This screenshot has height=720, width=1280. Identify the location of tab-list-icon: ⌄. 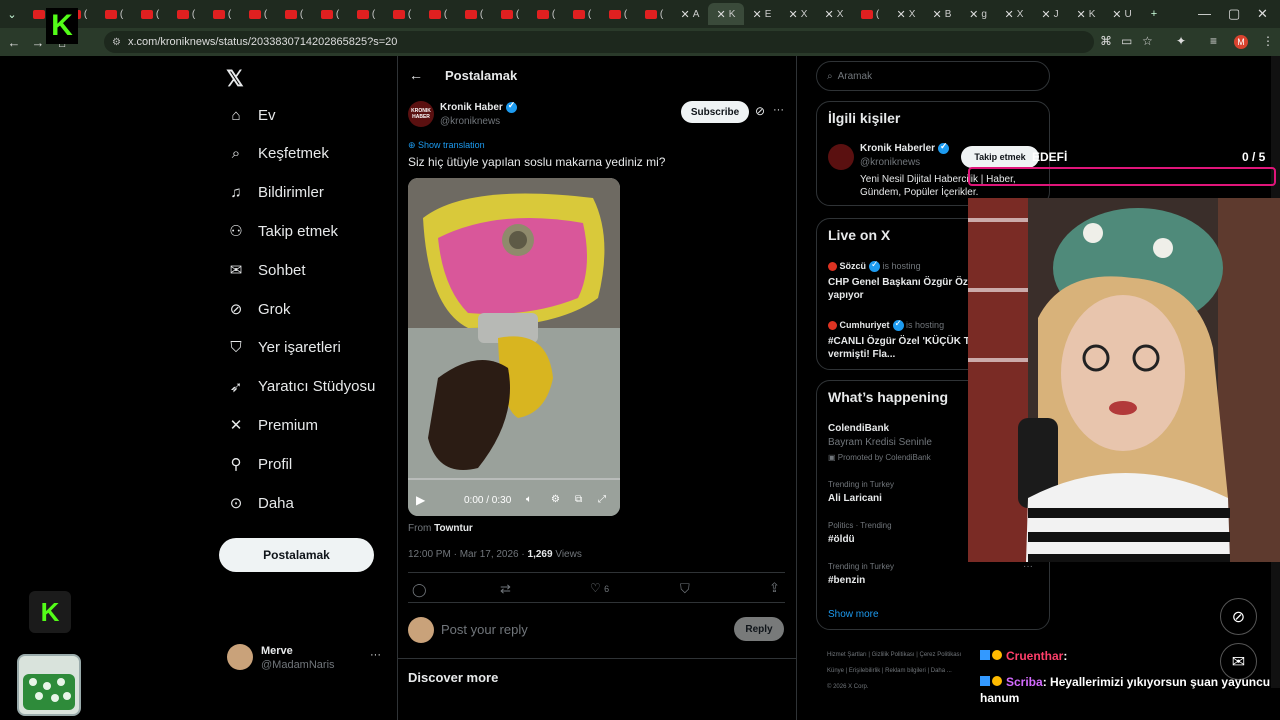
(12, 14).